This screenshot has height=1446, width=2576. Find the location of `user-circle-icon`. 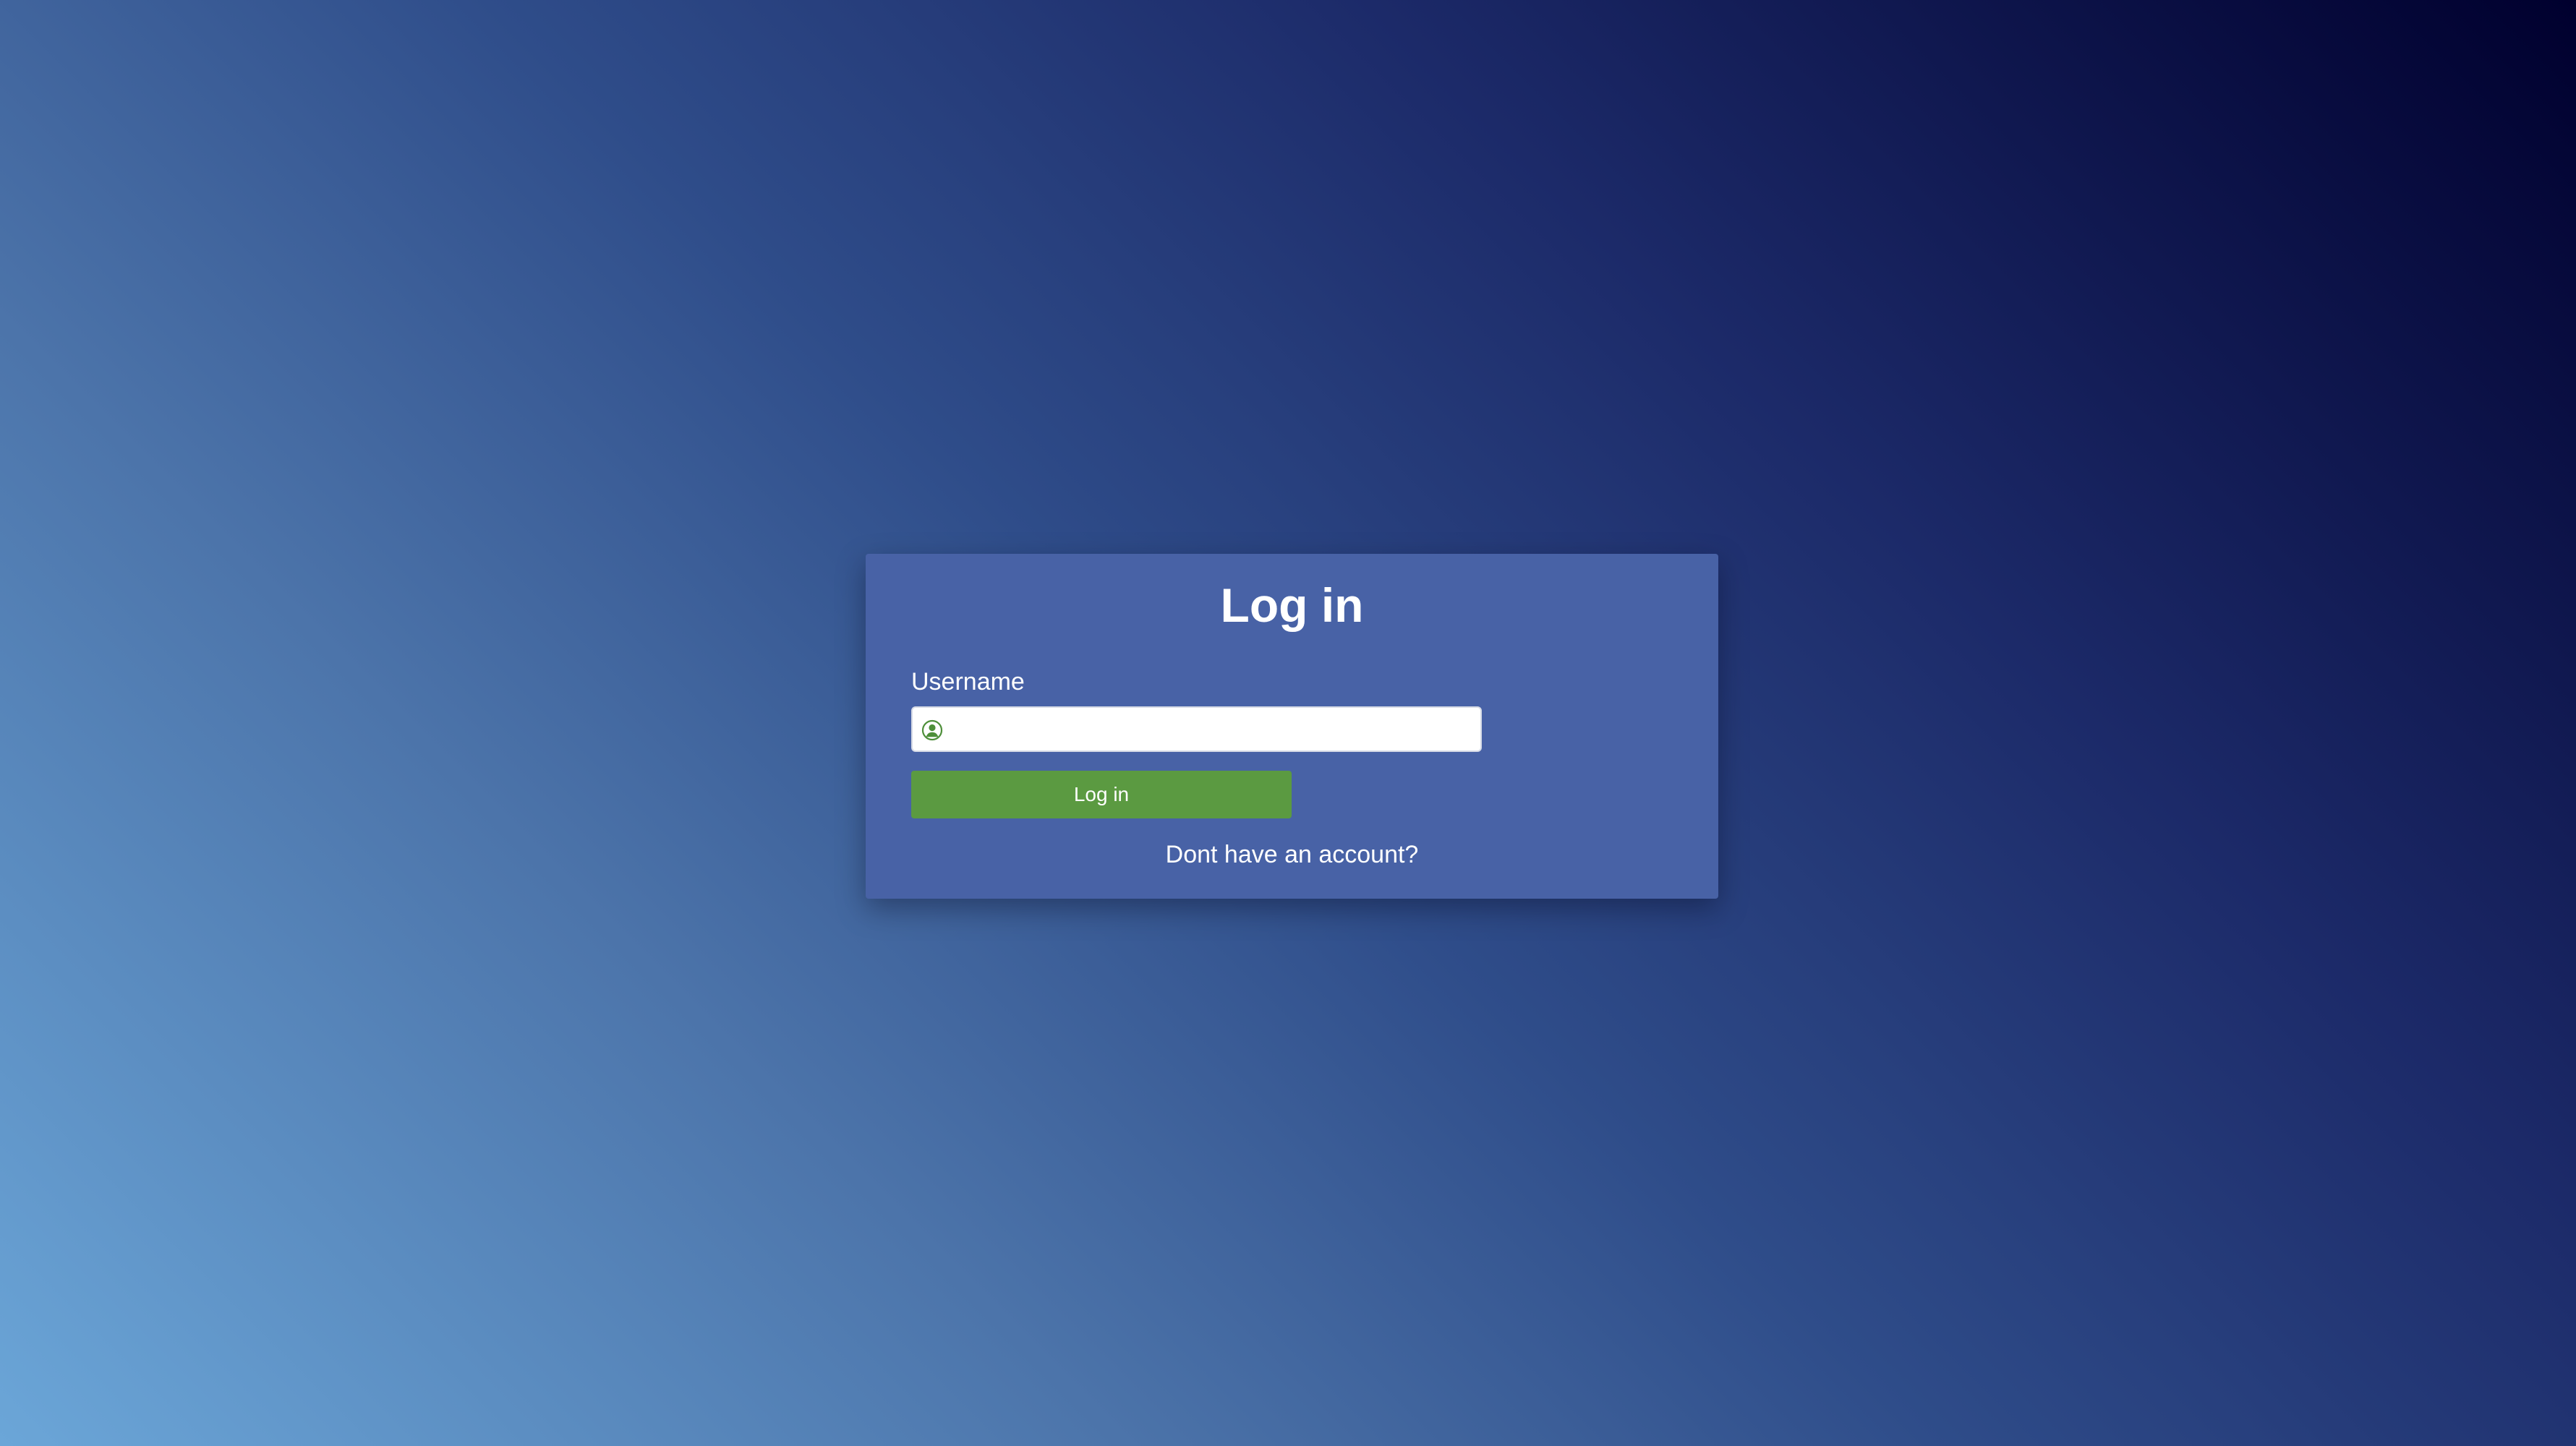

user-circle-icon is located at coordinates (932, 730).